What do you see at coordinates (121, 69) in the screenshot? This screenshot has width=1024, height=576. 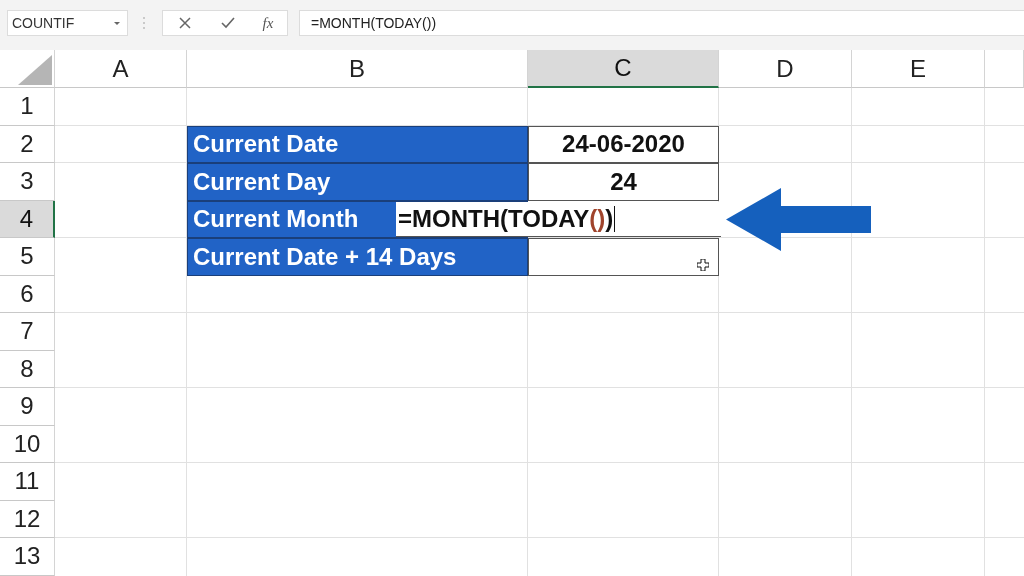 I see `column-header: A` at bounding box center [121, 69].